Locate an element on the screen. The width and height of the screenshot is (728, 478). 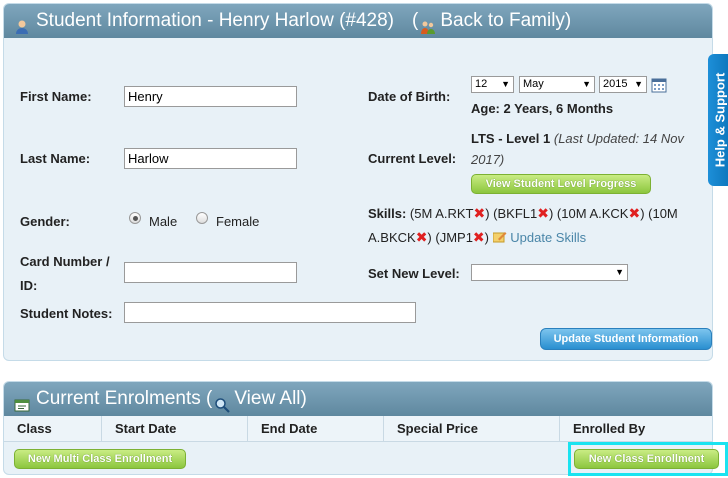
set-new-level-label: Set New Level: is located at coordinates (414, 273).